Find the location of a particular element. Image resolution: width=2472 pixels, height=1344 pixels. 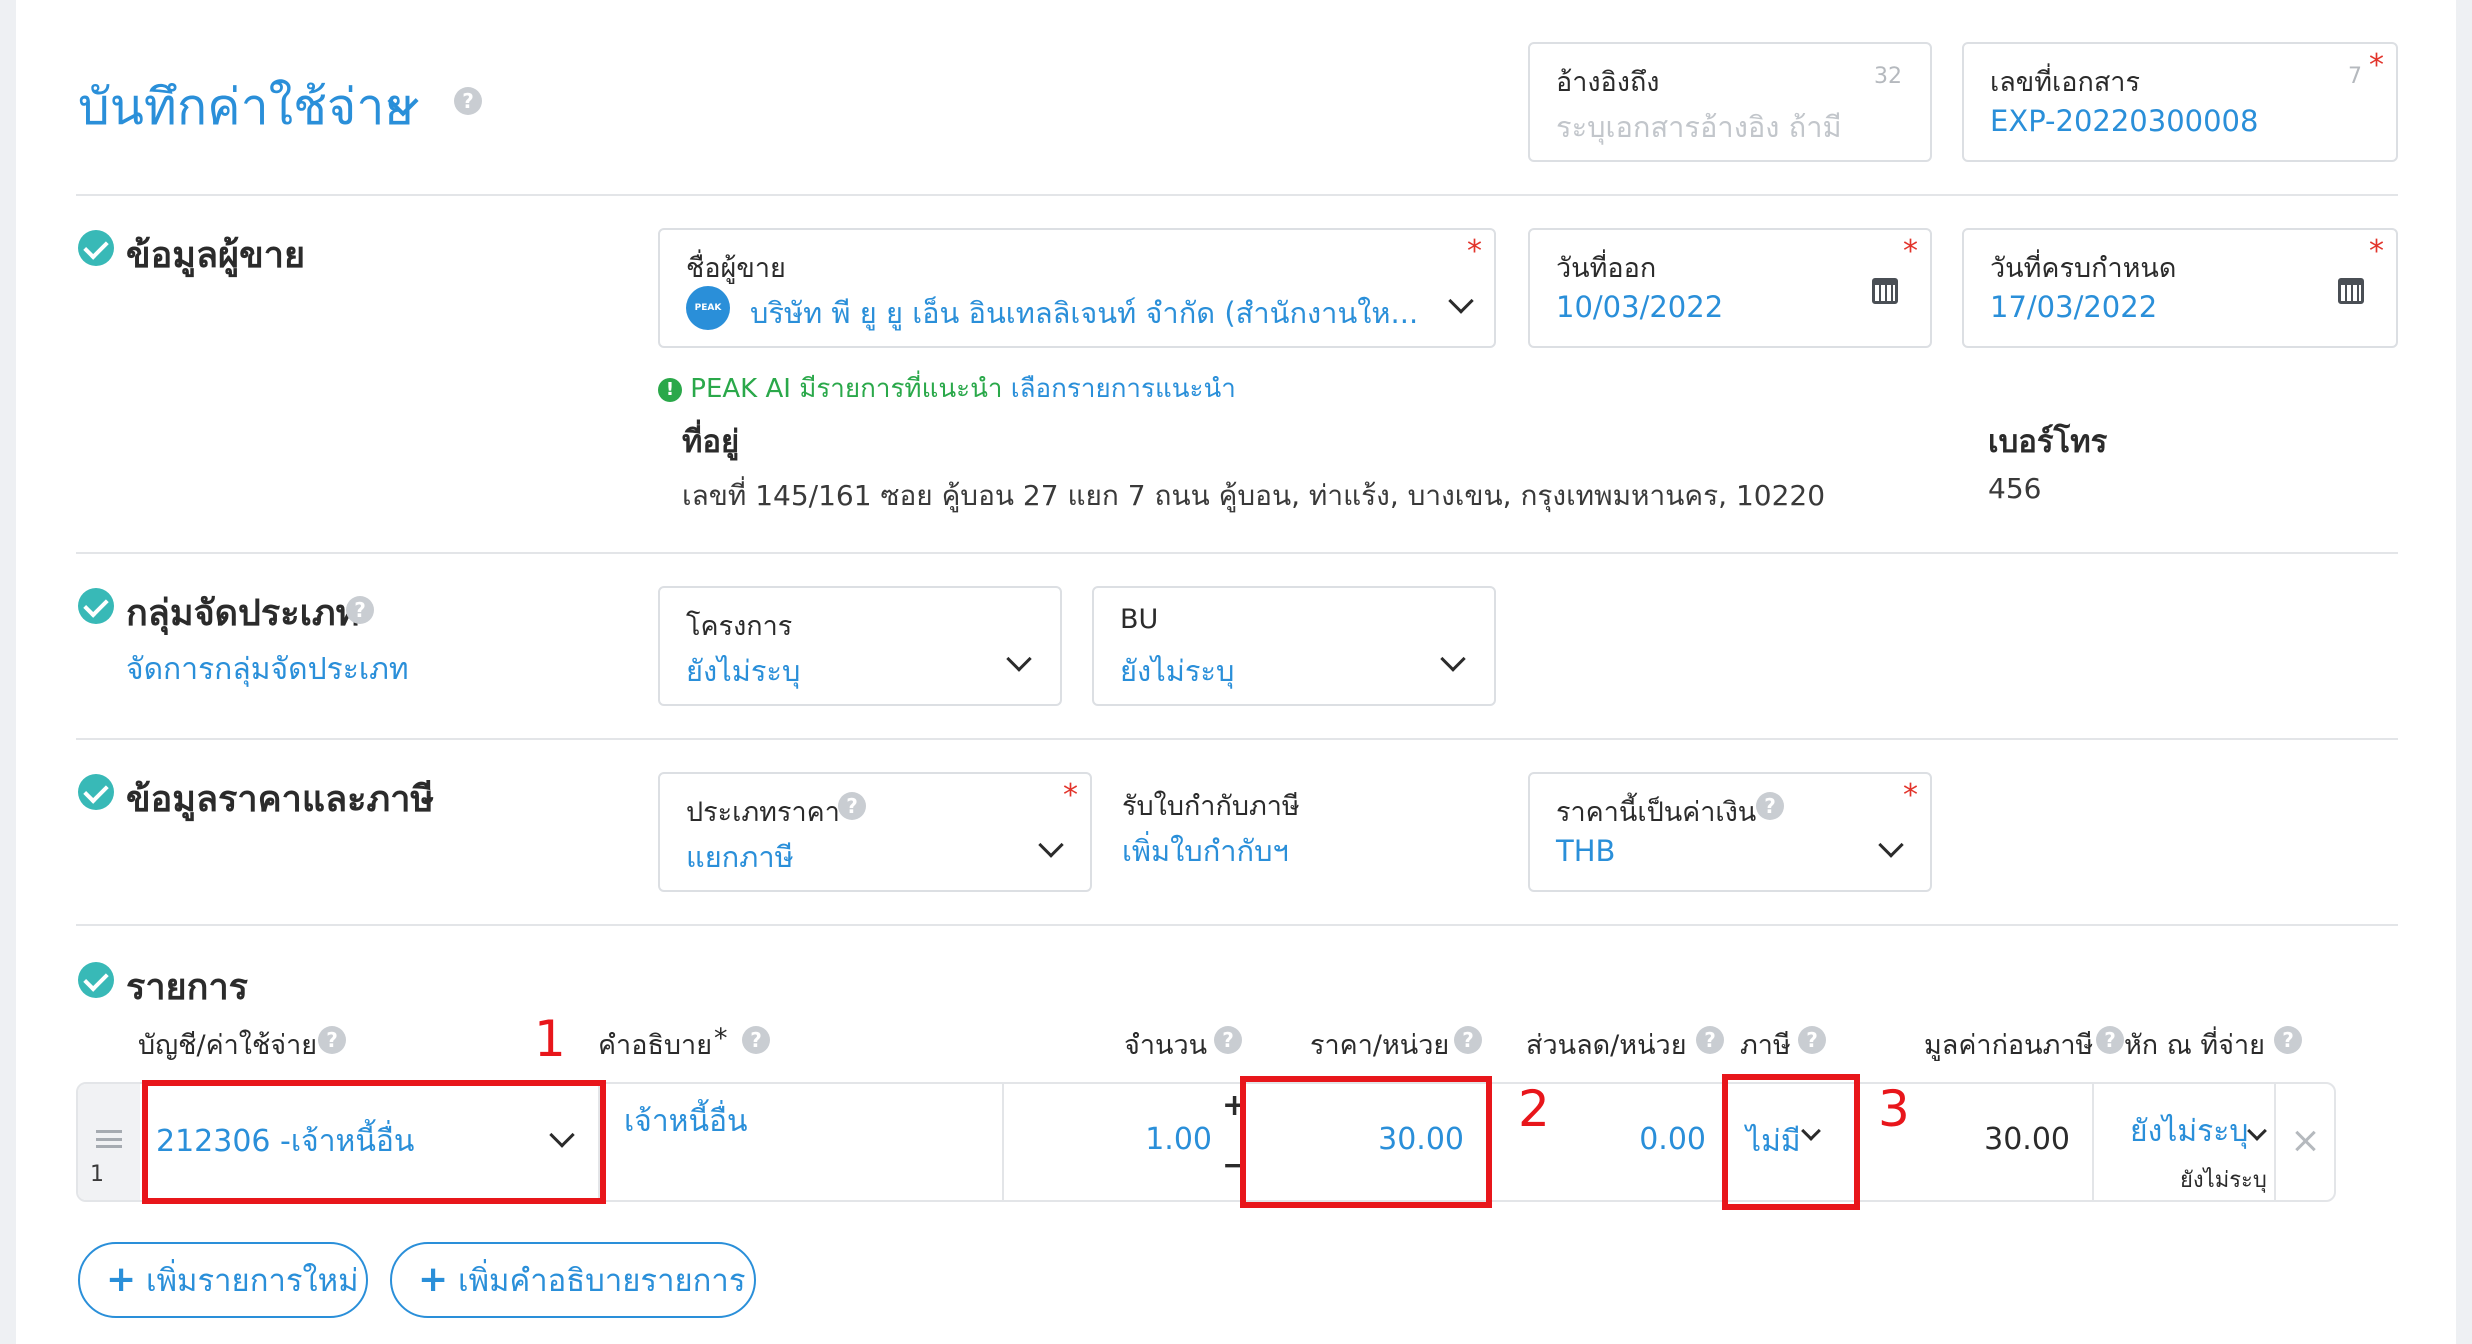

col-price: ราคา/หน่วย is located at coordinates (1380, 1045).